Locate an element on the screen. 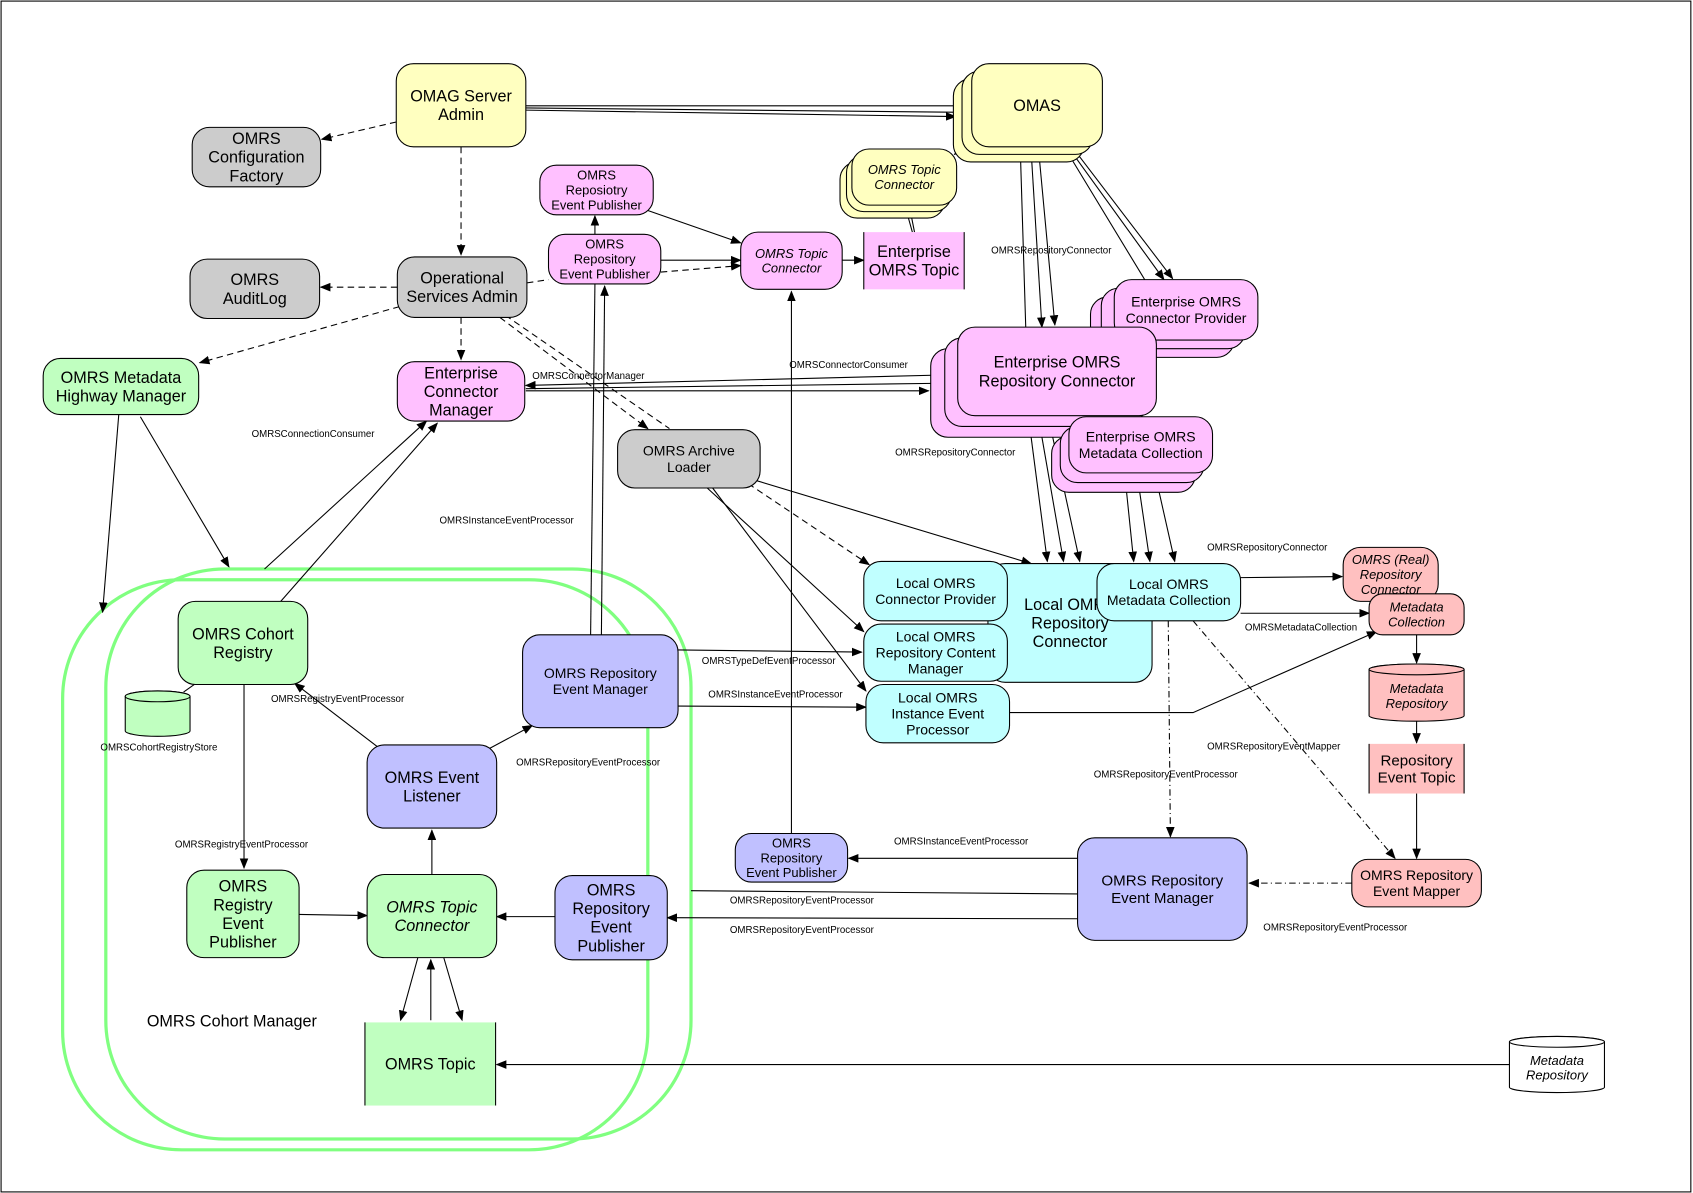 Image resolution: width=1693 pixels, height=1193 pixels. node-cohort-store is located at coordinates (157, 713).